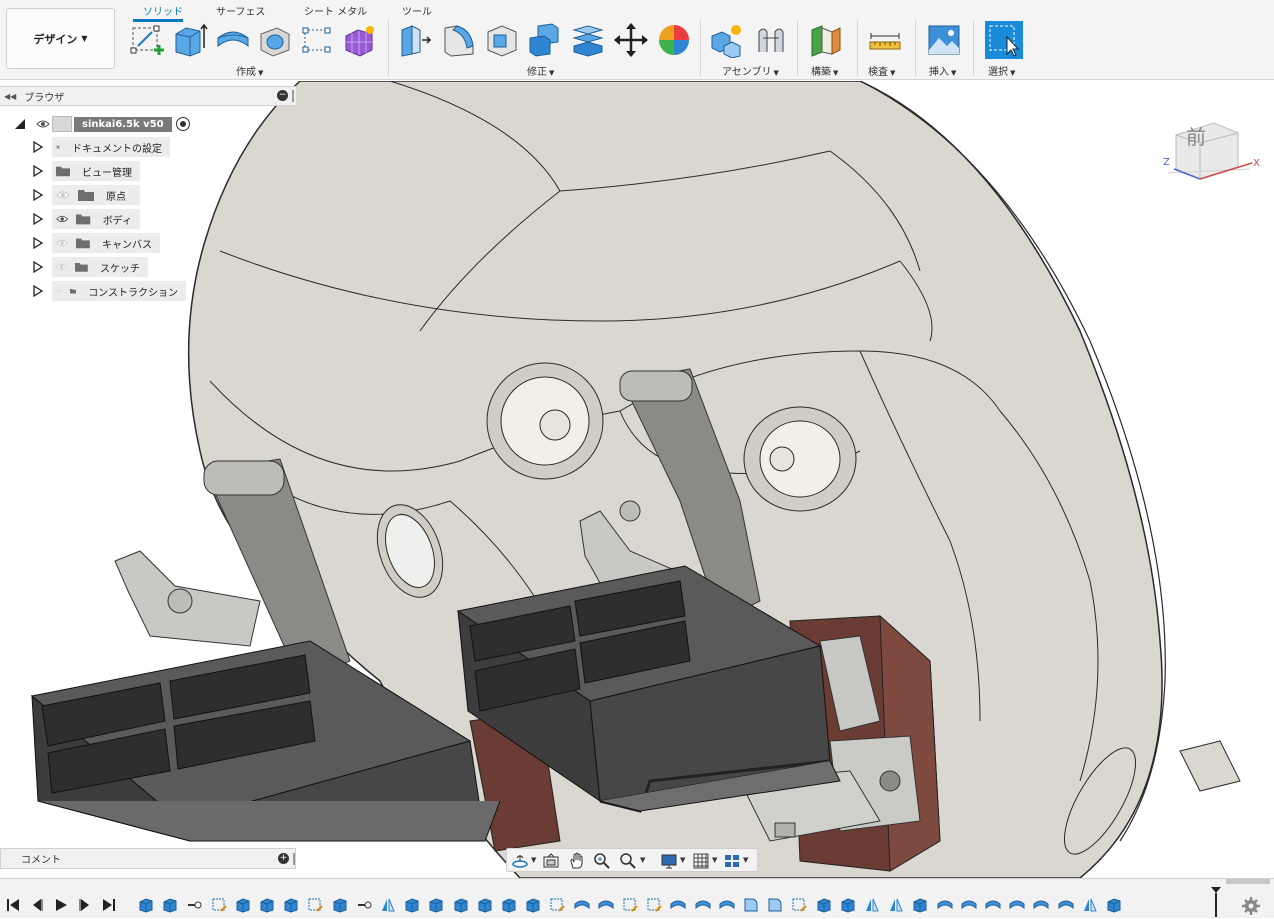 The width and height of the screenshot is (1274, 919). What do you see at coordinates (732, 861) in the screenshot?
I see `viewports-icon` at bounding box center [732, 861].